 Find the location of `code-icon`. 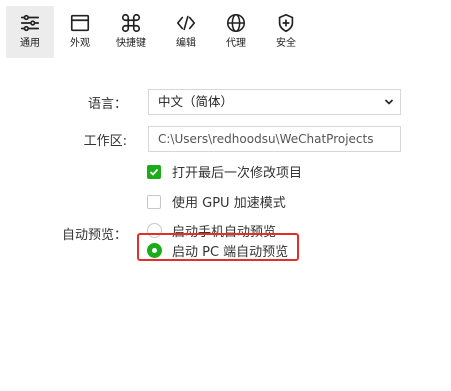

code-icon is located at coordinates (186, 23).